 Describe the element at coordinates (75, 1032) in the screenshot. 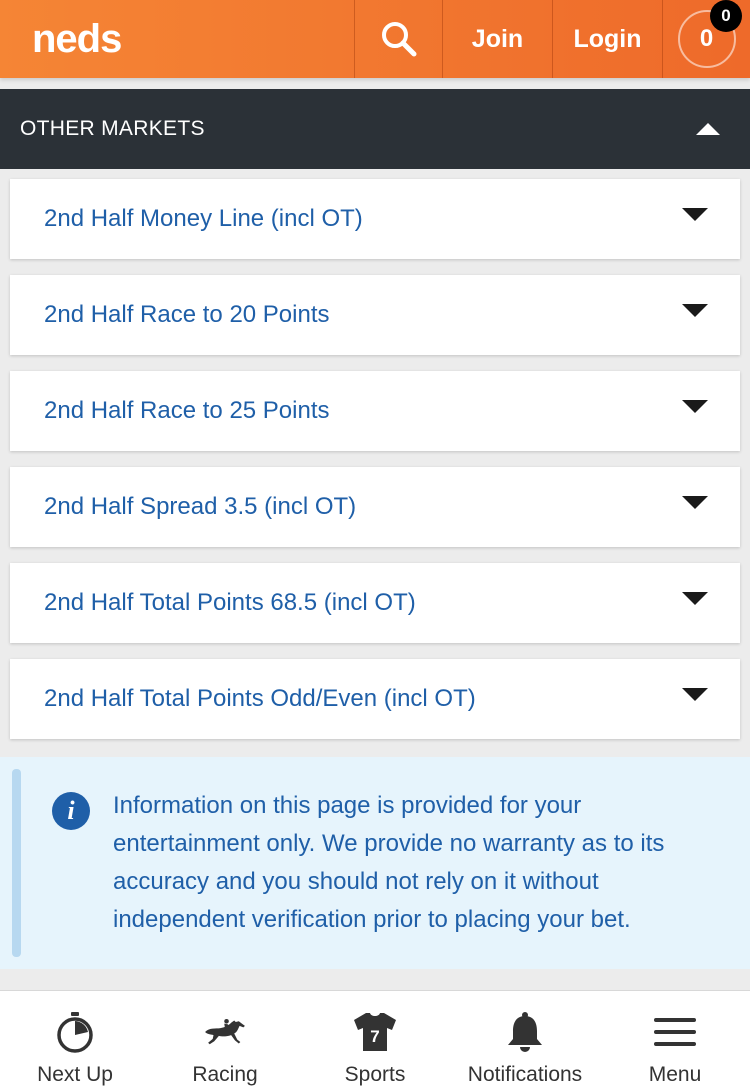

I see `stopwatch-icon` at that location.